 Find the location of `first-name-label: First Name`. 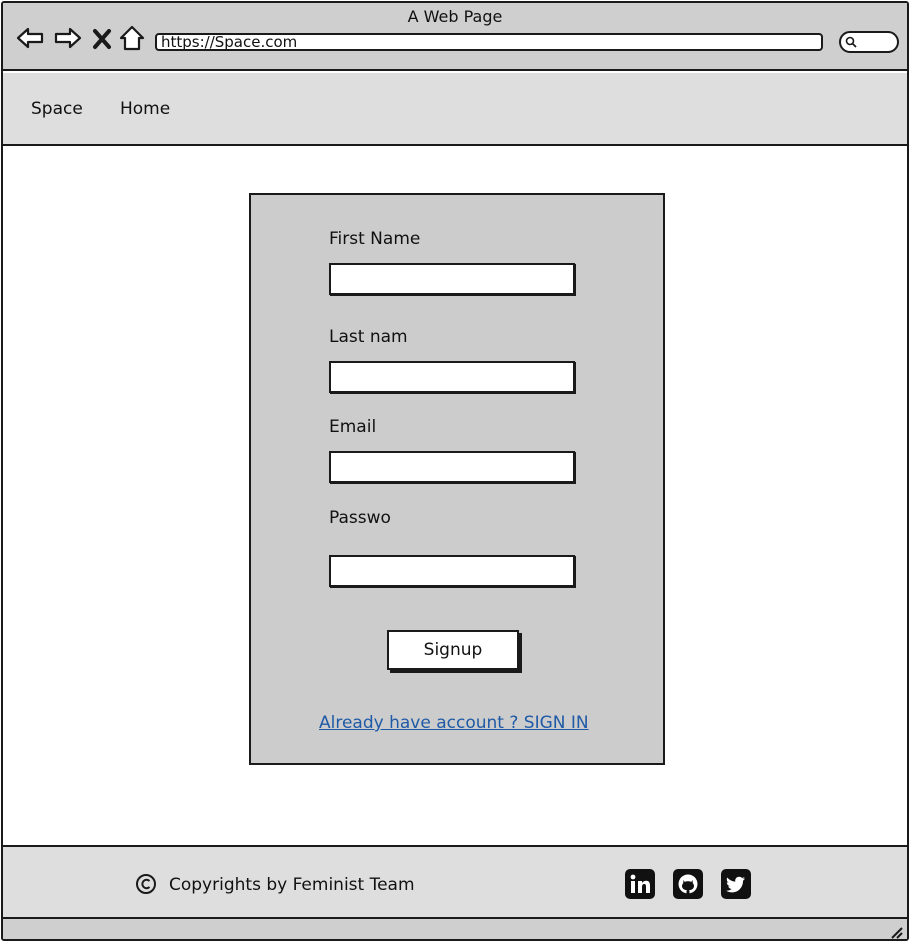

first-name-label: First Name is located at coordinates (375, 239).